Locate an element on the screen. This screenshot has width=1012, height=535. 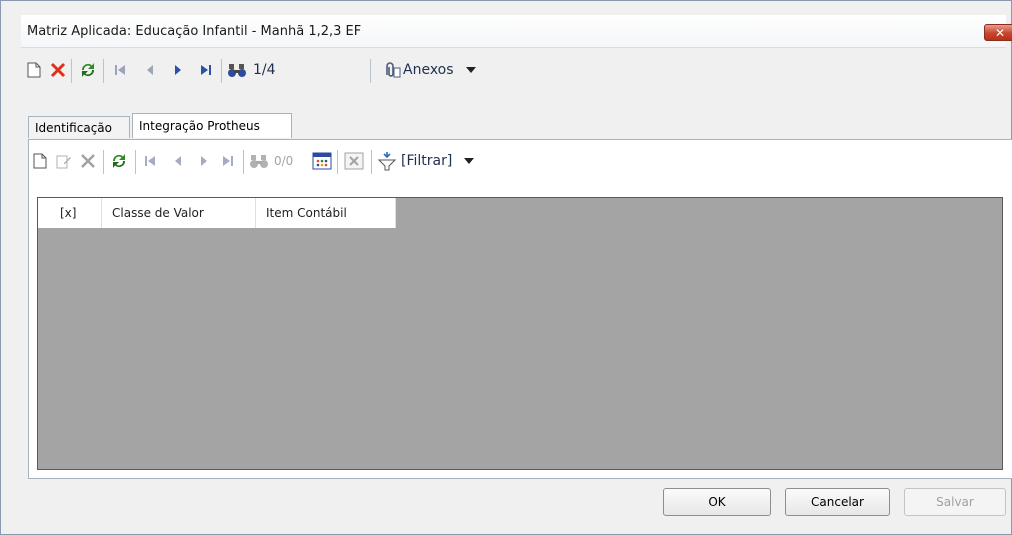
grid-columns-button is located at coordinates (322, 161).